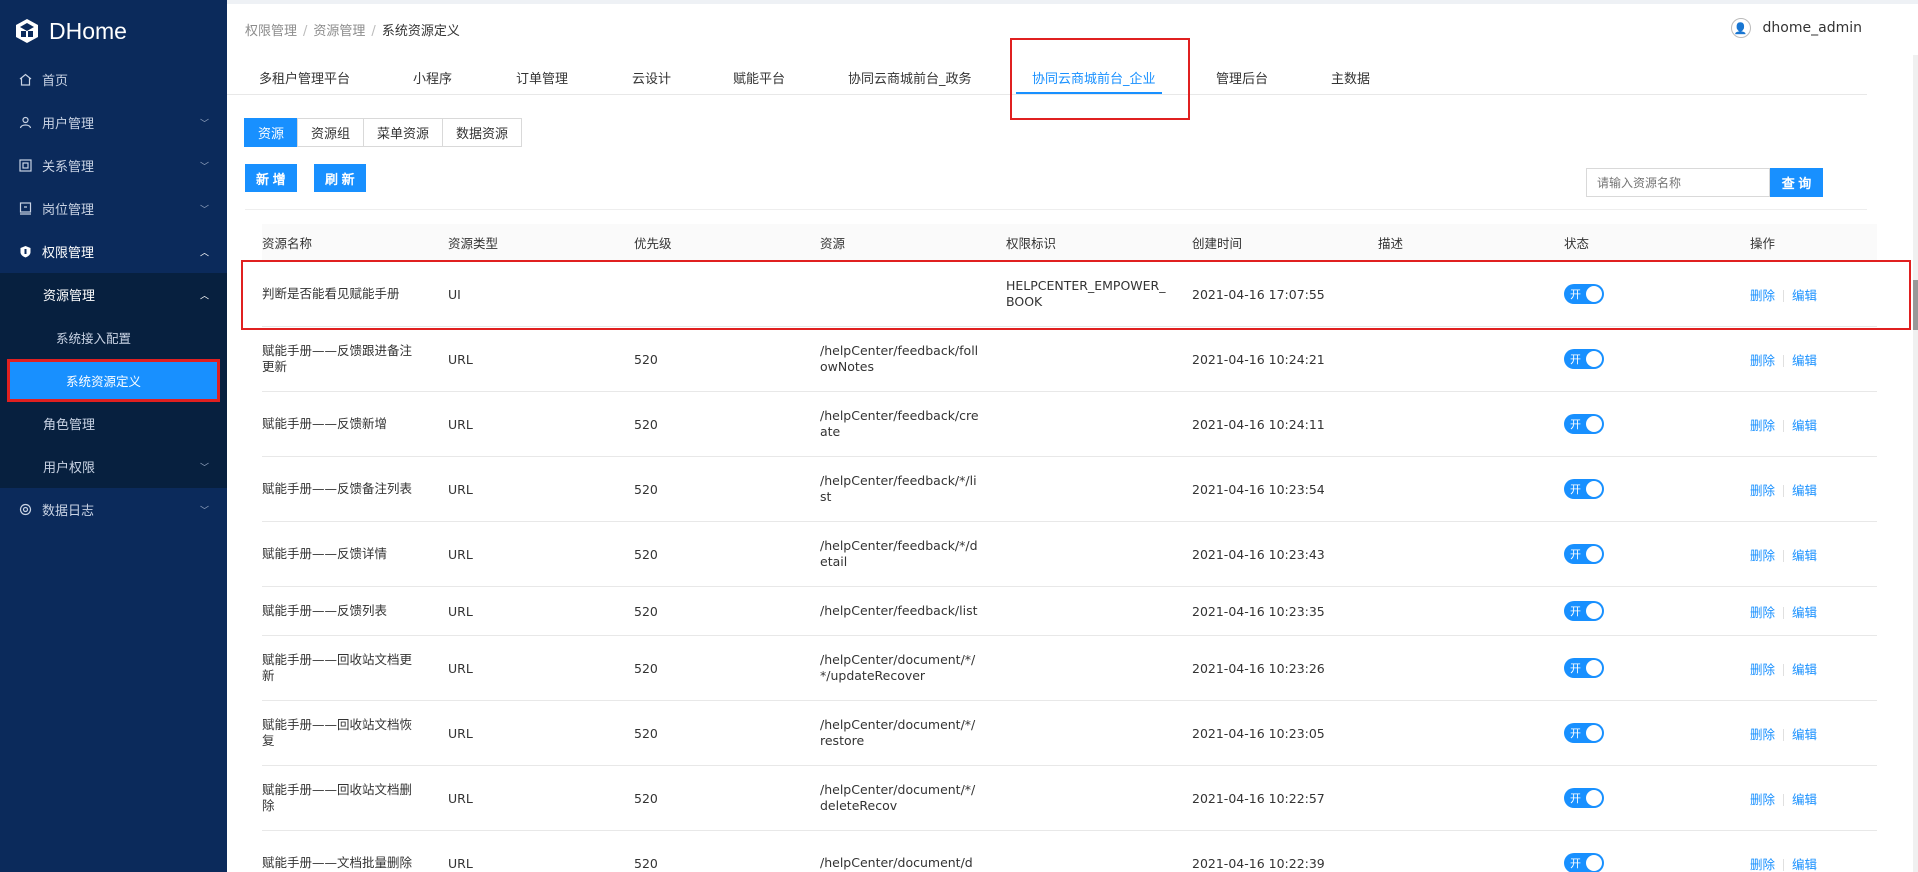  I want to click on cell-resource-line: /helpCenter/feedback/cre, so click(899, 415).